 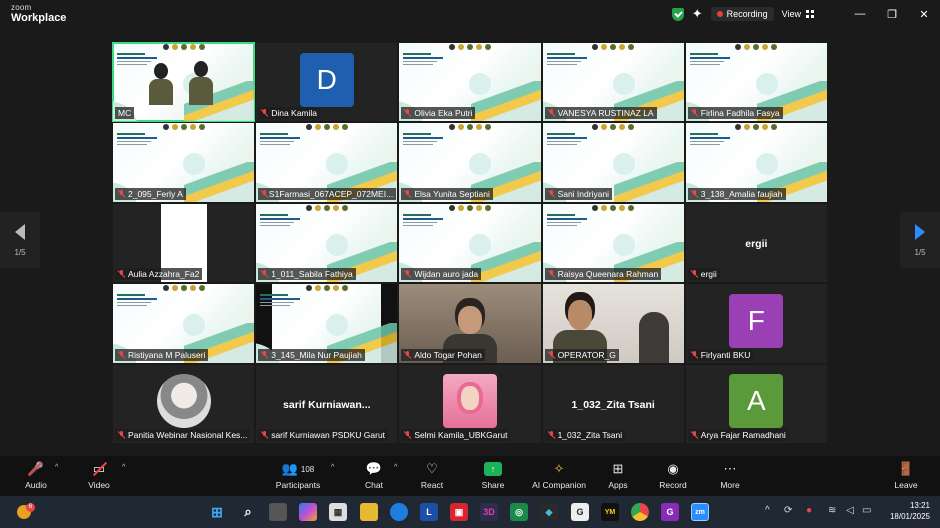 I want to click on restore-button: ❐, so click(x=892, y=14).